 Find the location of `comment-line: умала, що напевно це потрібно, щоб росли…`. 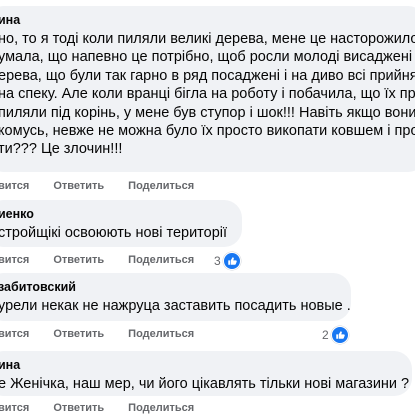

comment-line: умала, що напевно це потрібно, щоб росли… is located at coordinates (207, 57).